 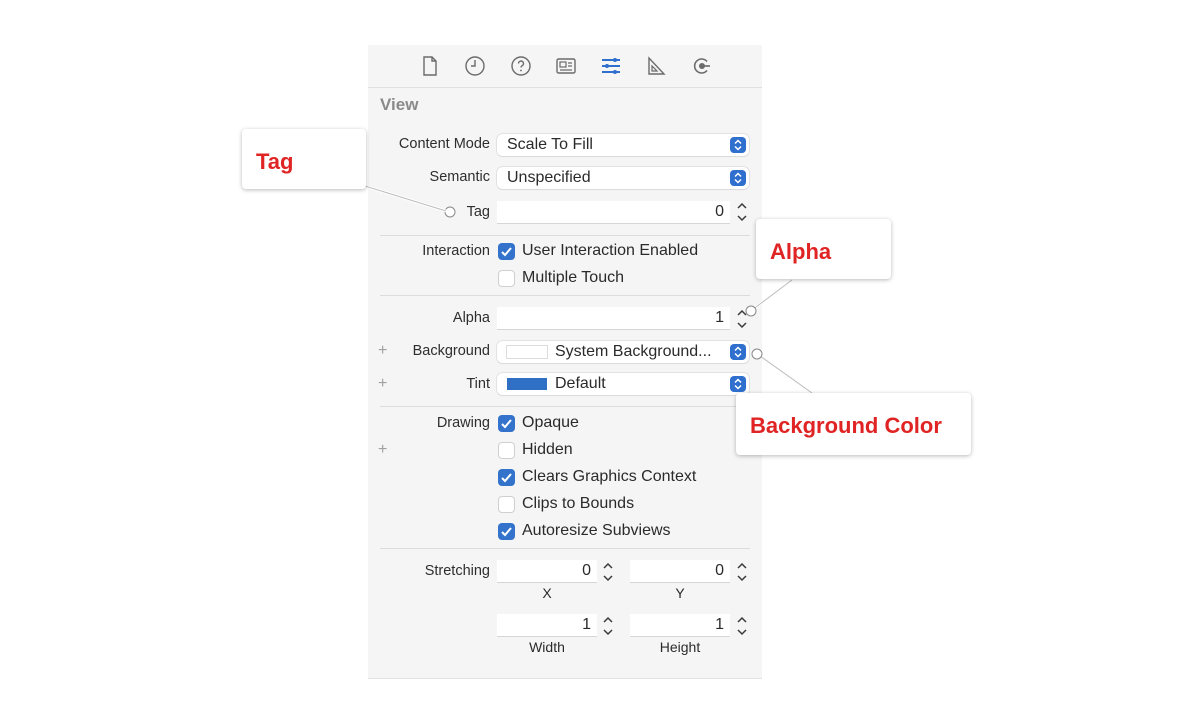 I want to click on add-background-variation-button: +, so click(x=382, y=351).